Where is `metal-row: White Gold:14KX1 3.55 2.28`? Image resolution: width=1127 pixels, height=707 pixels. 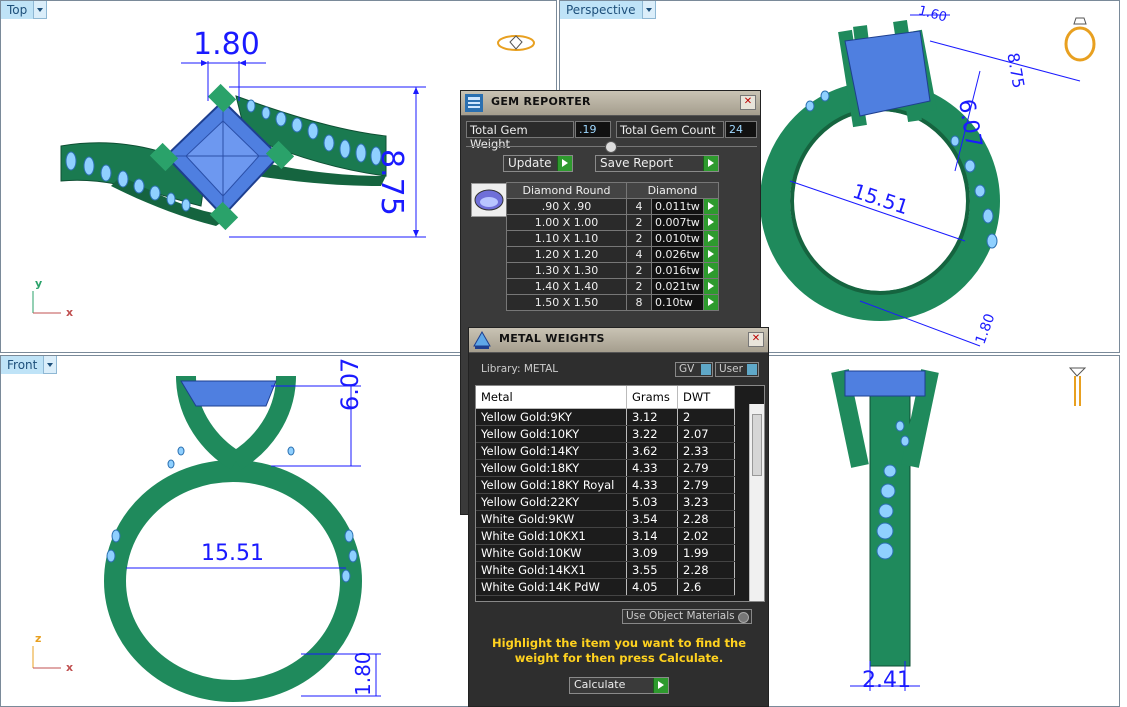
metal-row: White Gold:14KX1 3.55 2.28 is located at coordinates (605, 570).